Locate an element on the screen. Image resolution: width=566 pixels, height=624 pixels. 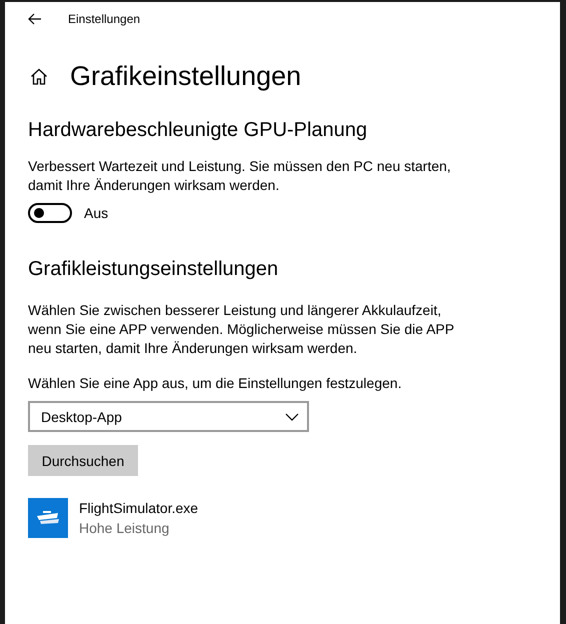
description: Wählen Sie zwischen besserer Leistung und längerer Akkulaufzeit, wenn Sie eine APP verwenden. Möglicherweise müssen Sie die APP neu starten, damit Ihre Änderungen wirksam werden. is located at coordinates (241, 329).